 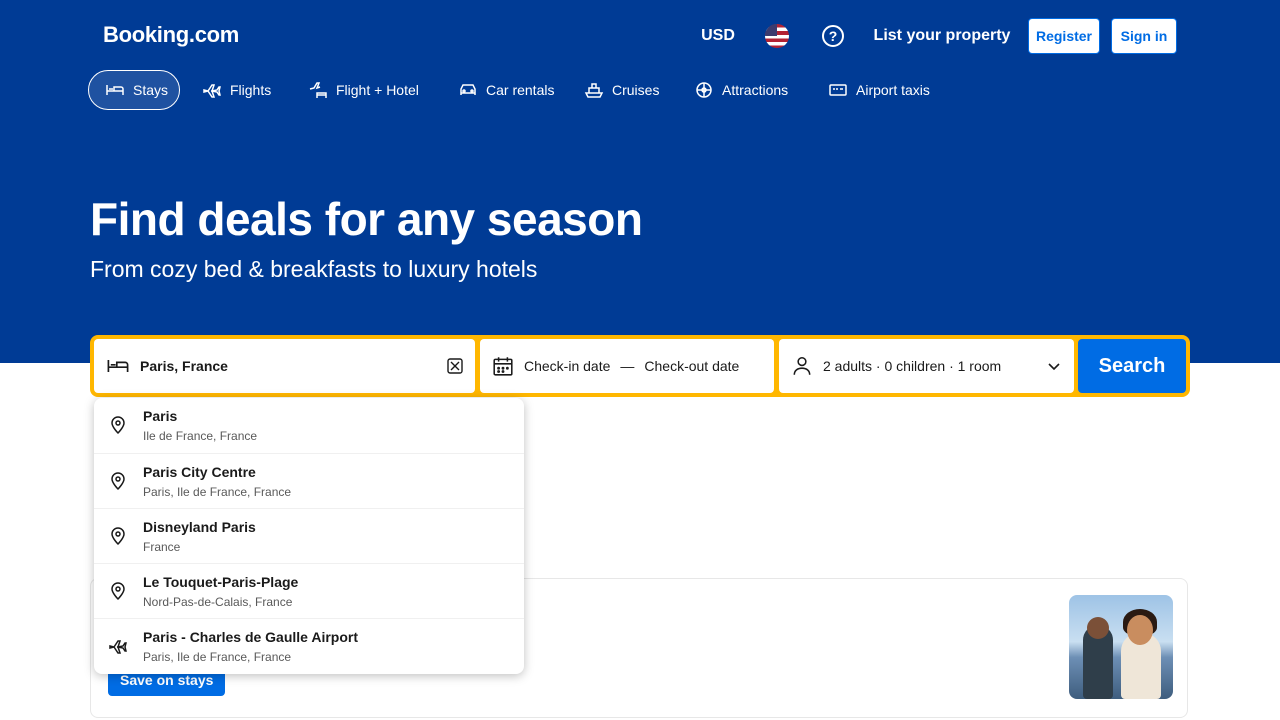 I want to click on register-button: Register, so click(x=1064, y=36).